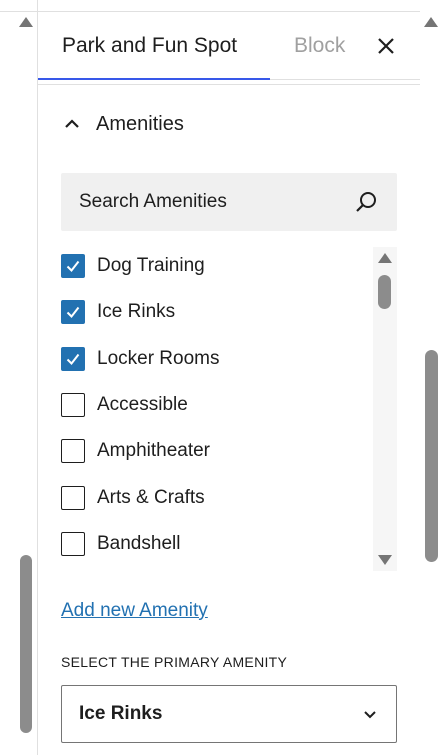 The image size is (438, 755). I want to click on tab-block: Block, so click(324, 46).